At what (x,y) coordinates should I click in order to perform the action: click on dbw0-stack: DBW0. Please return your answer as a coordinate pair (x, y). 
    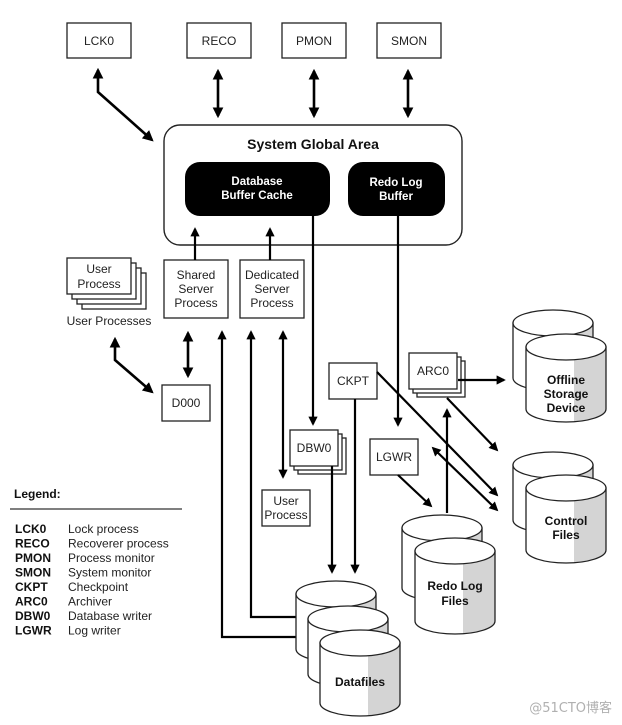
    Looking at the image, I should click on (318, 452).